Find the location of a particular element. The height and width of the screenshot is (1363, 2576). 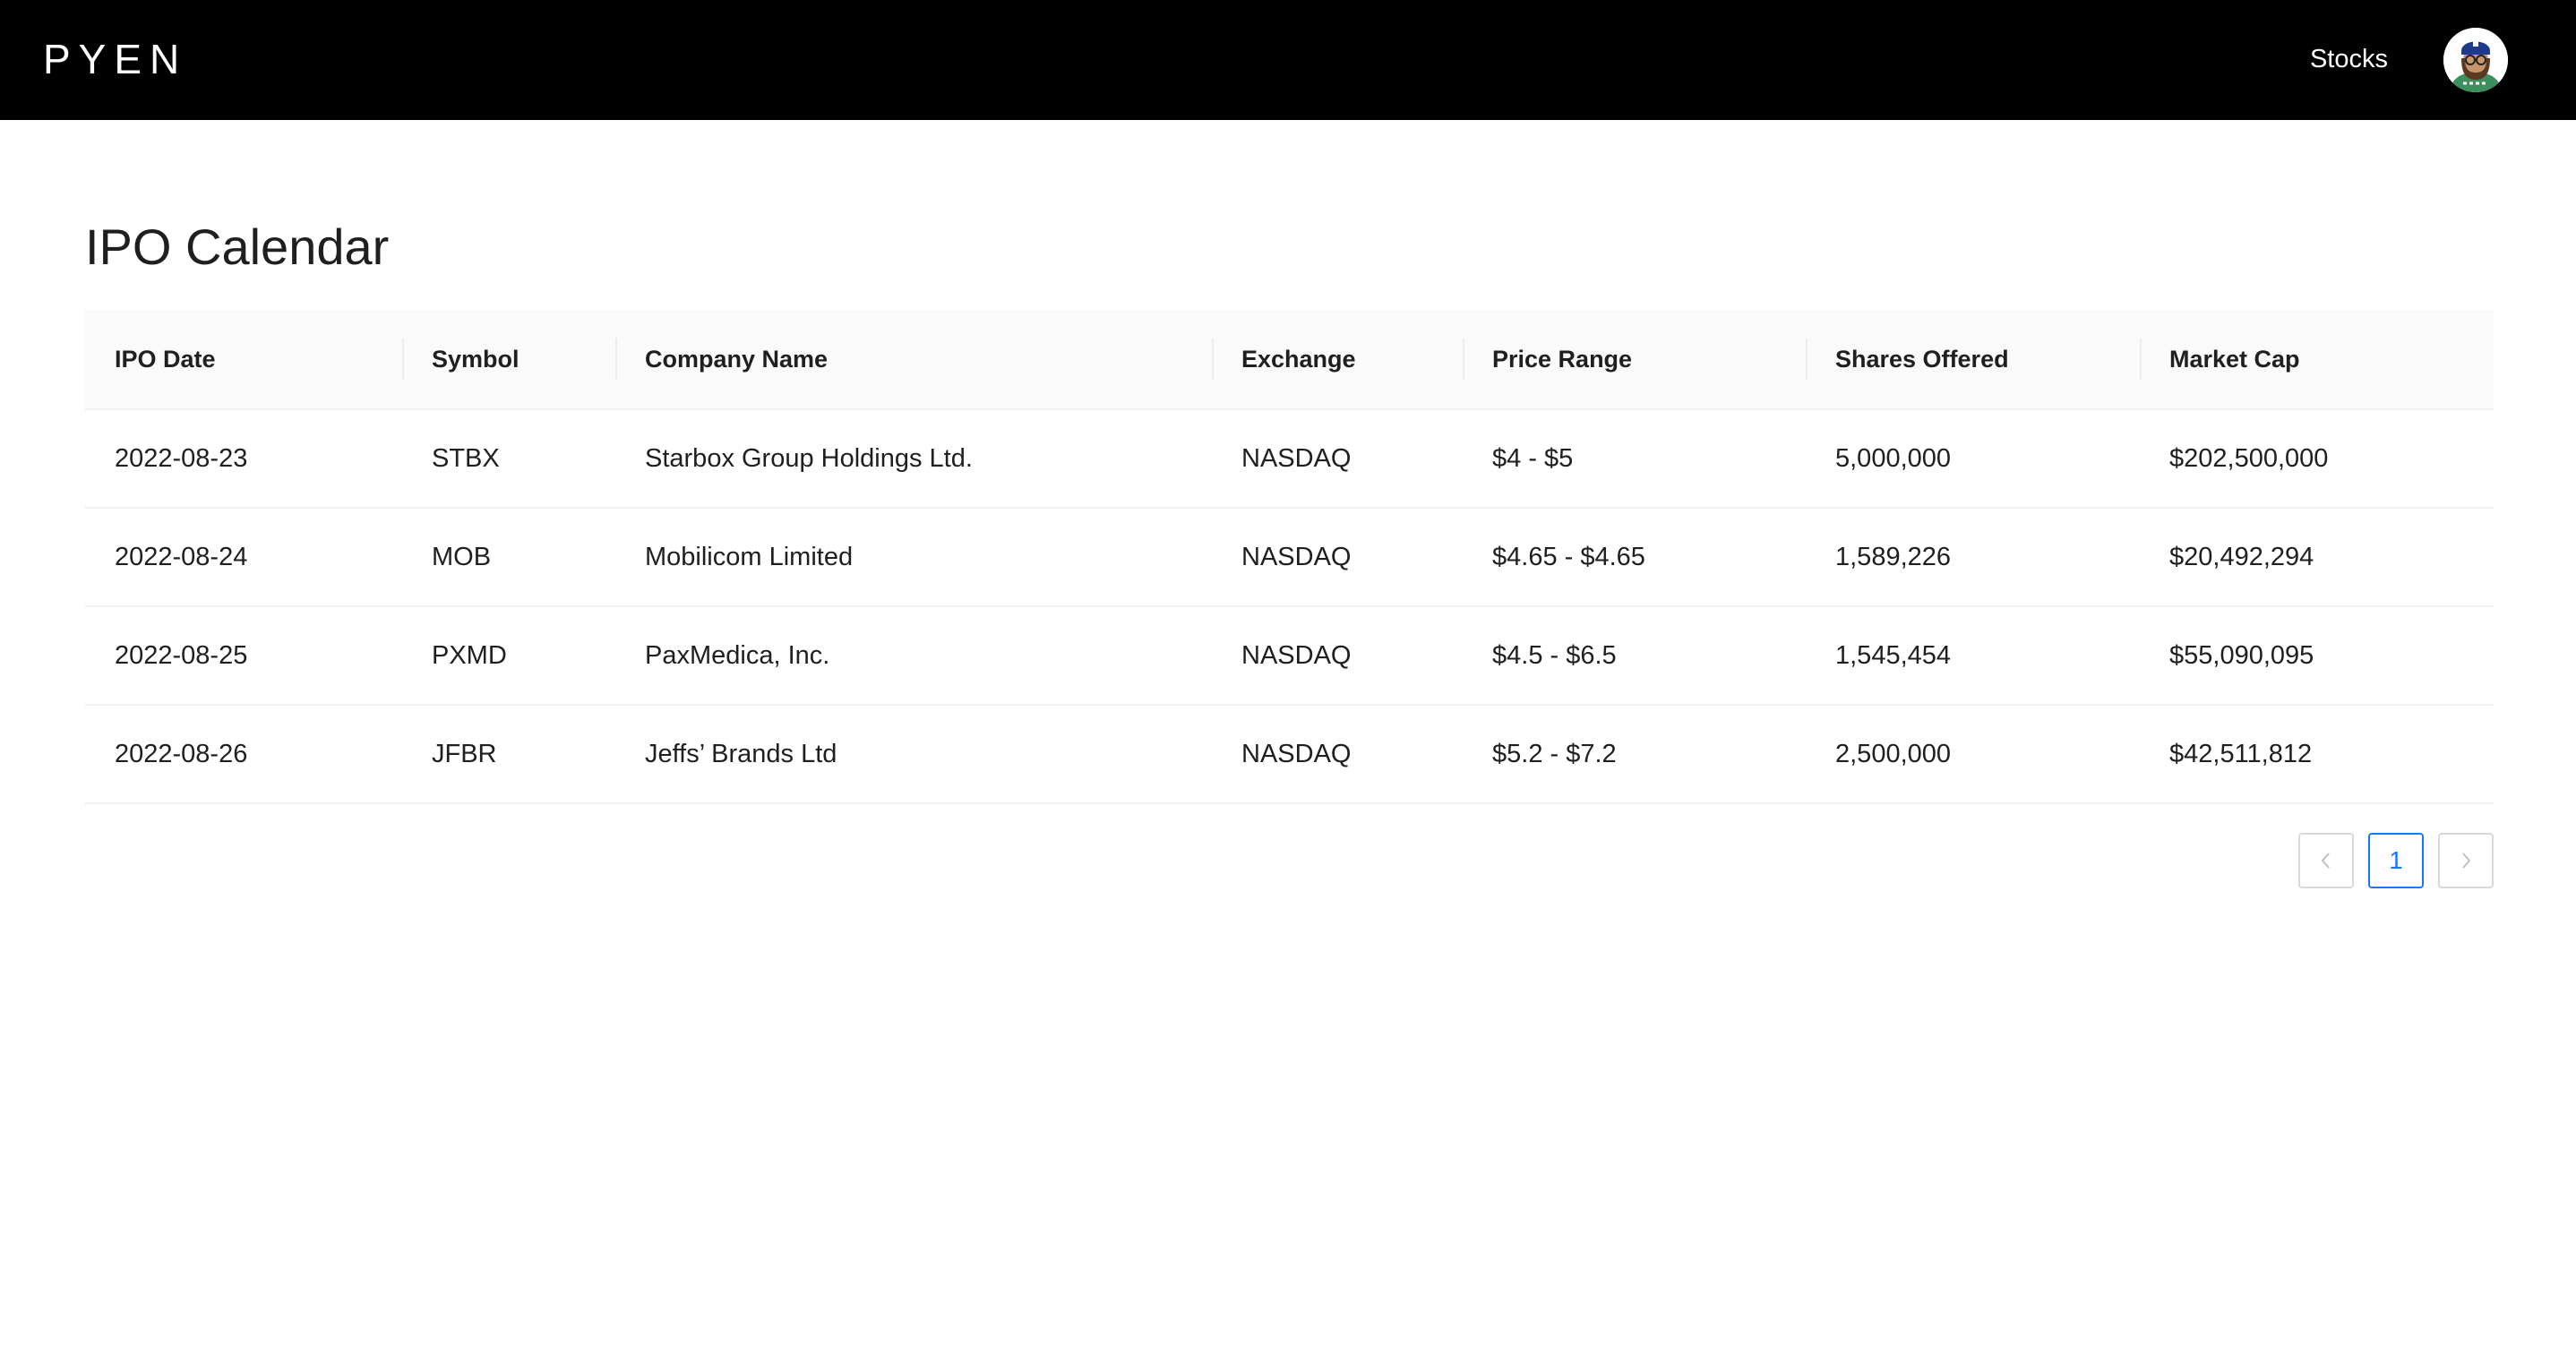

cell-market-cap: $20,492,294 is located at coordinates (2317, 557).